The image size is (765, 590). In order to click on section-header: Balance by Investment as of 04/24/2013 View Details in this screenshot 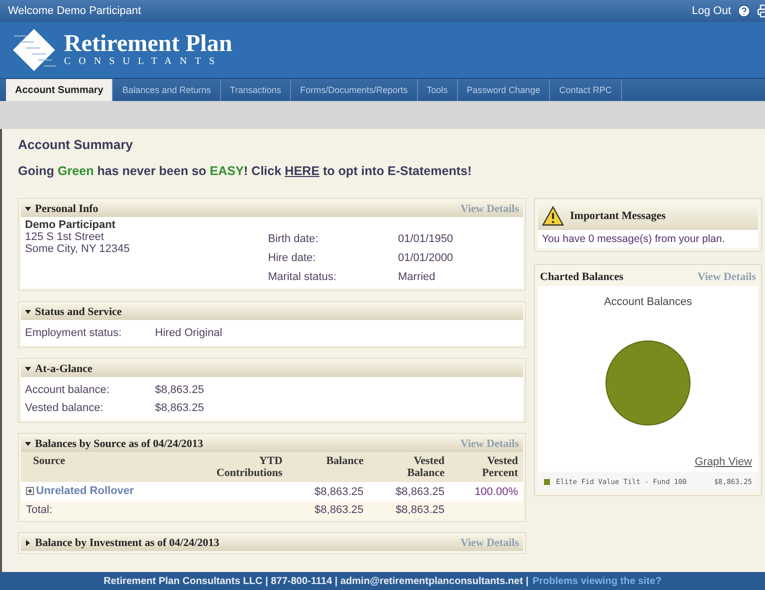, I will do `click(272, 543)`.